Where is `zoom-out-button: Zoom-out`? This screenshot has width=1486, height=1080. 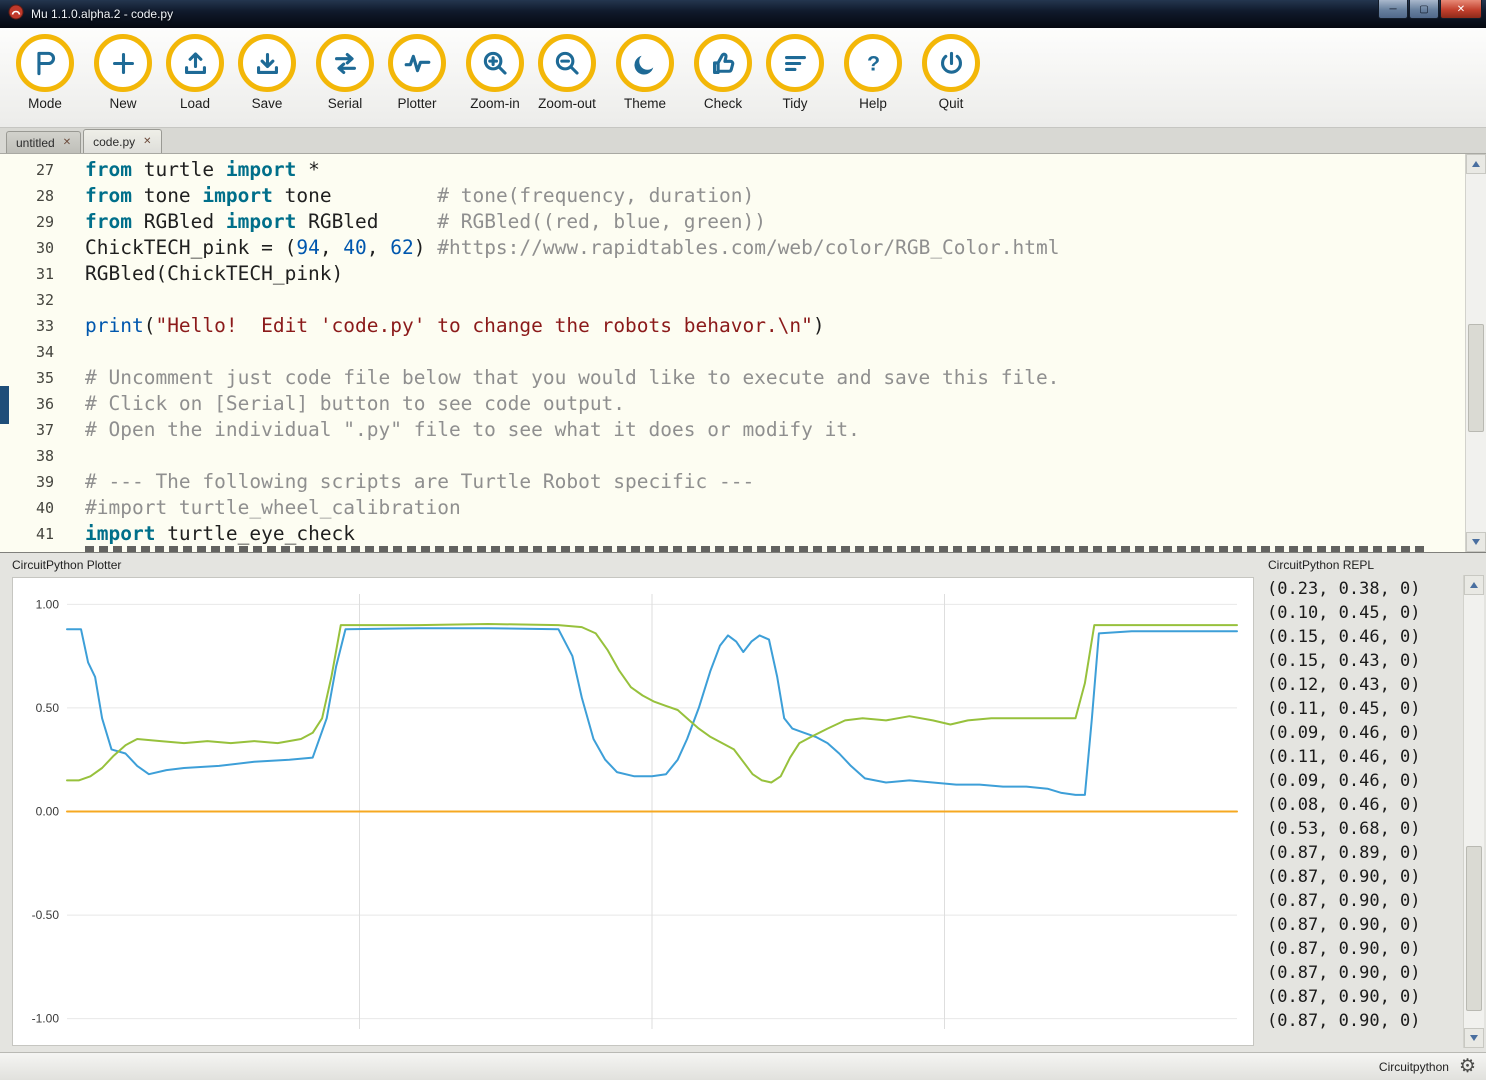 zoom-out-button: Zoom-out is located at coordinates (567, 72).